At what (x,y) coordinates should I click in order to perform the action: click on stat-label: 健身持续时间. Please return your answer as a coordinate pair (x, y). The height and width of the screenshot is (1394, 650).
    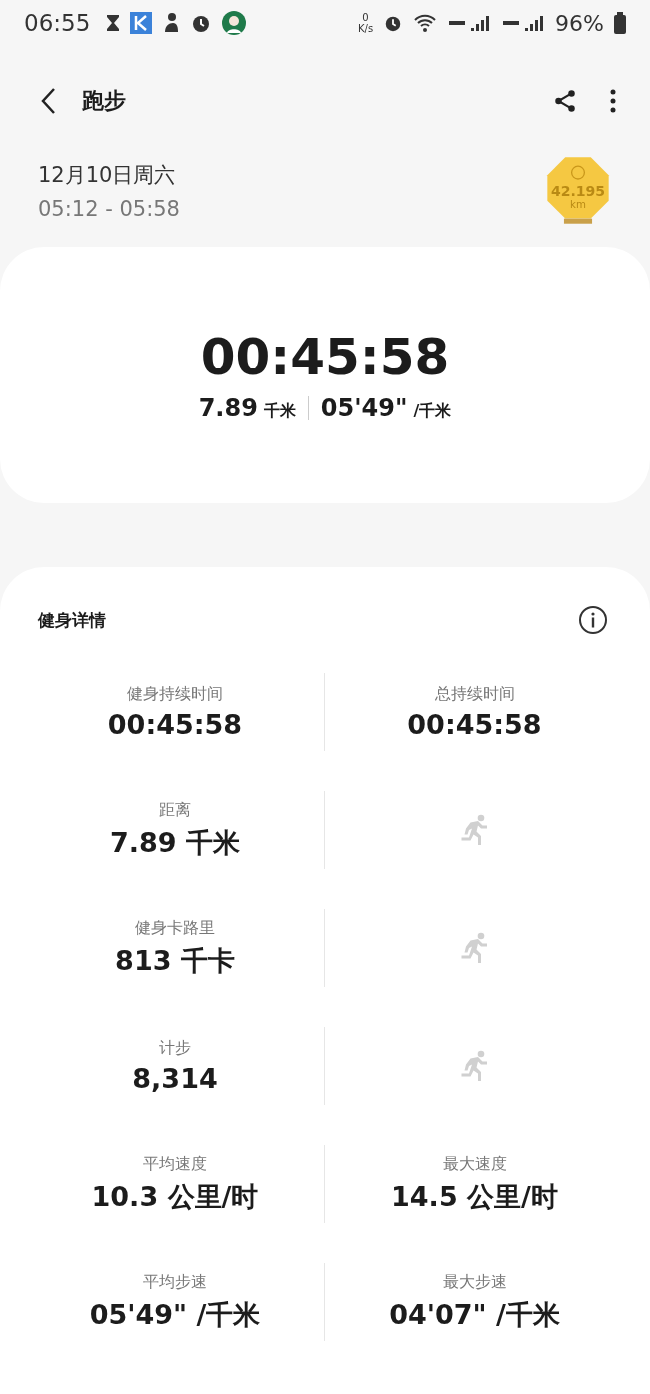
    Looking at the image, I should click on (175, 694).